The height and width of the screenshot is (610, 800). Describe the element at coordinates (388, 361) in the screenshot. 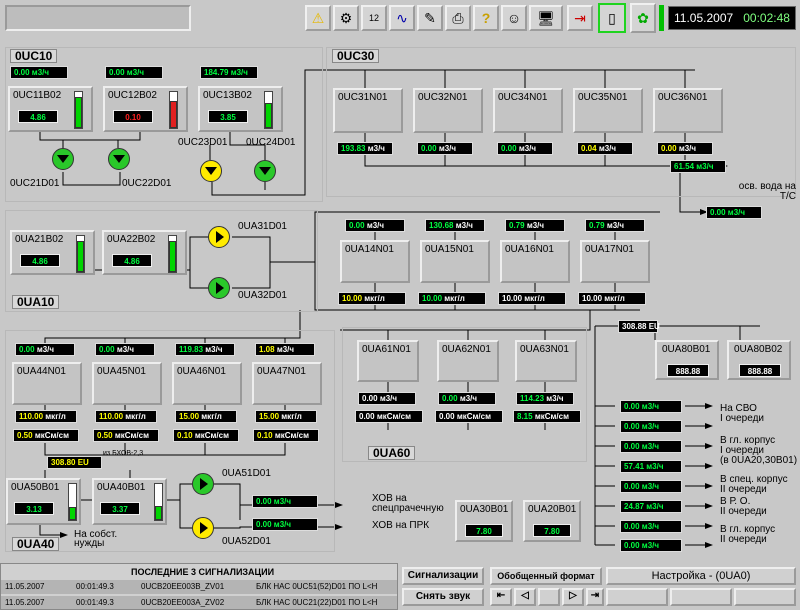

I see `filter-0ua61n01: 0UA61N01` at that location.